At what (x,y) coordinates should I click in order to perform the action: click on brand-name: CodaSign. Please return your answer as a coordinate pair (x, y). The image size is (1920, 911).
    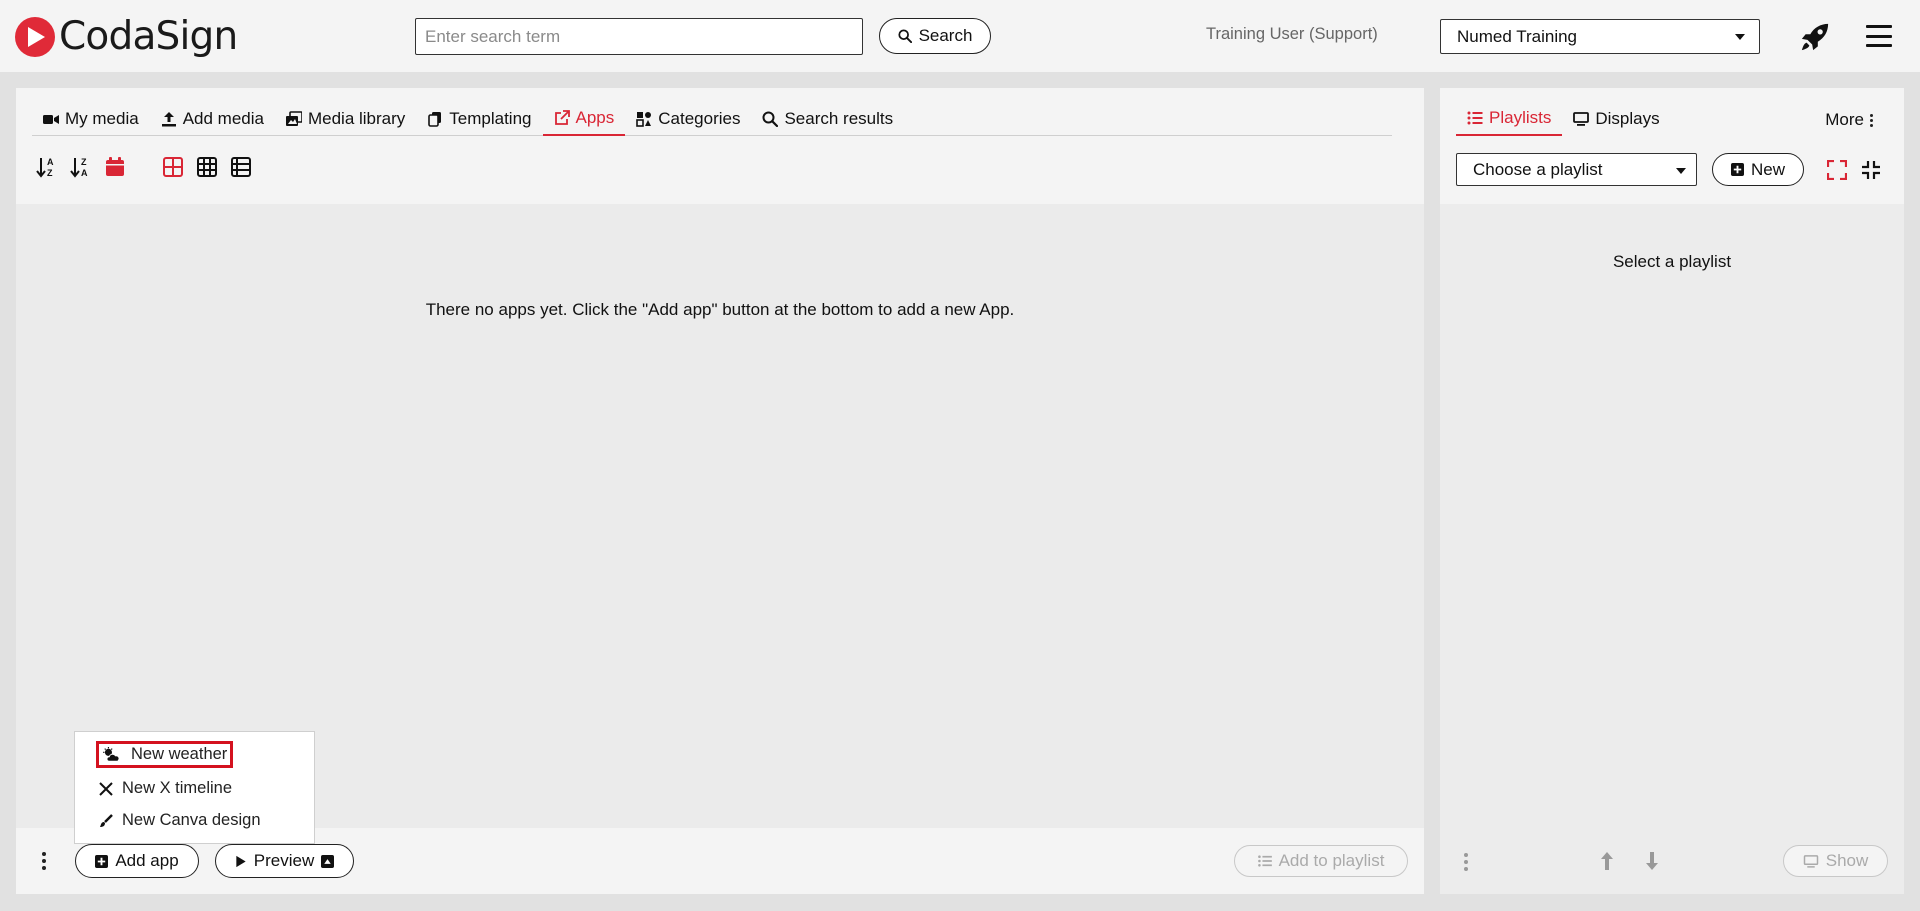
    Looking at the image, I should click on (148, 36).